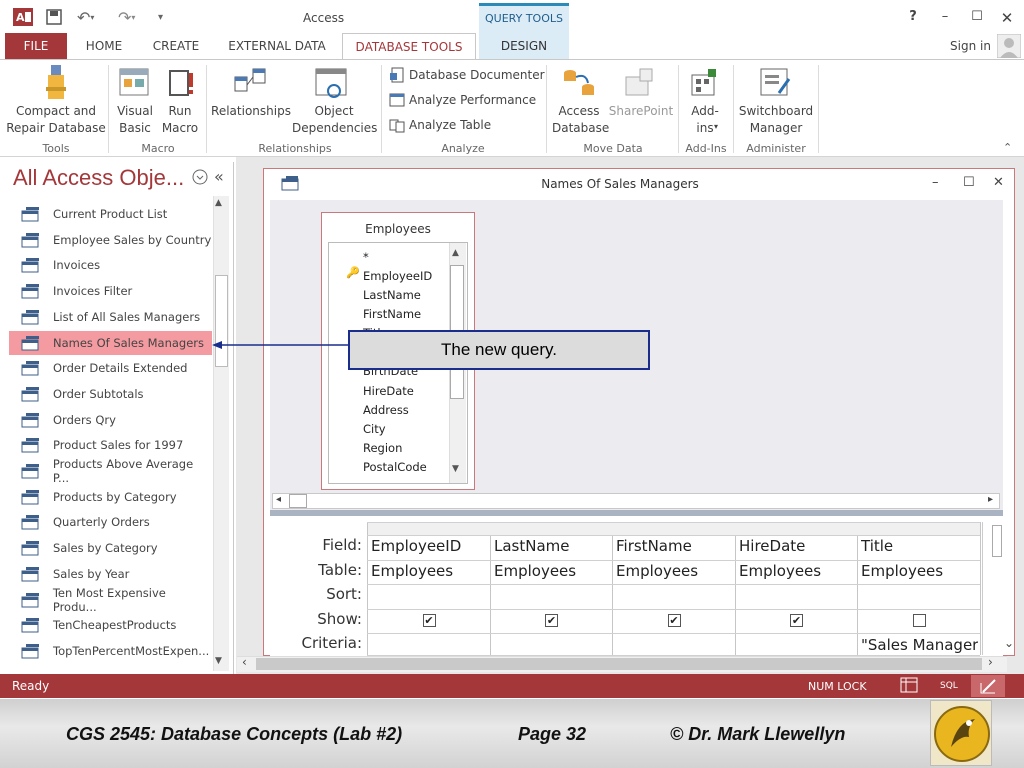 Image resolution: width=1024 pixels, height=768 pixels. I want to click on nav-item: Orders Qry, so click(110, 420).